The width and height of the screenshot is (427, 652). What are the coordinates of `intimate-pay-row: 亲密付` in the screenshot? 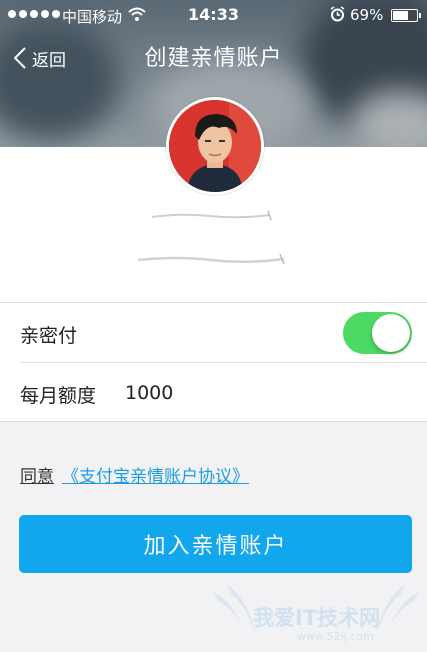 It's located at (213, 333).